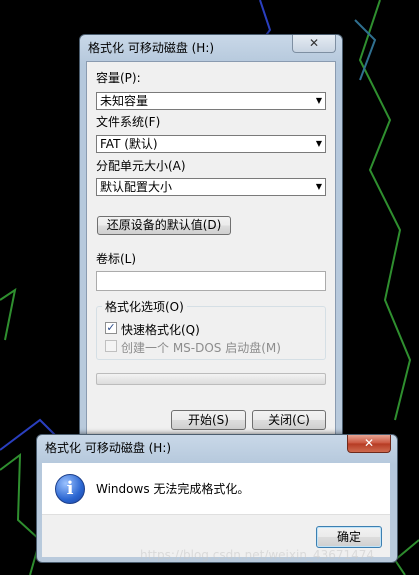  I want to click on restore-defaults-label: 还原设备的默认值(D), so click(164, 225).